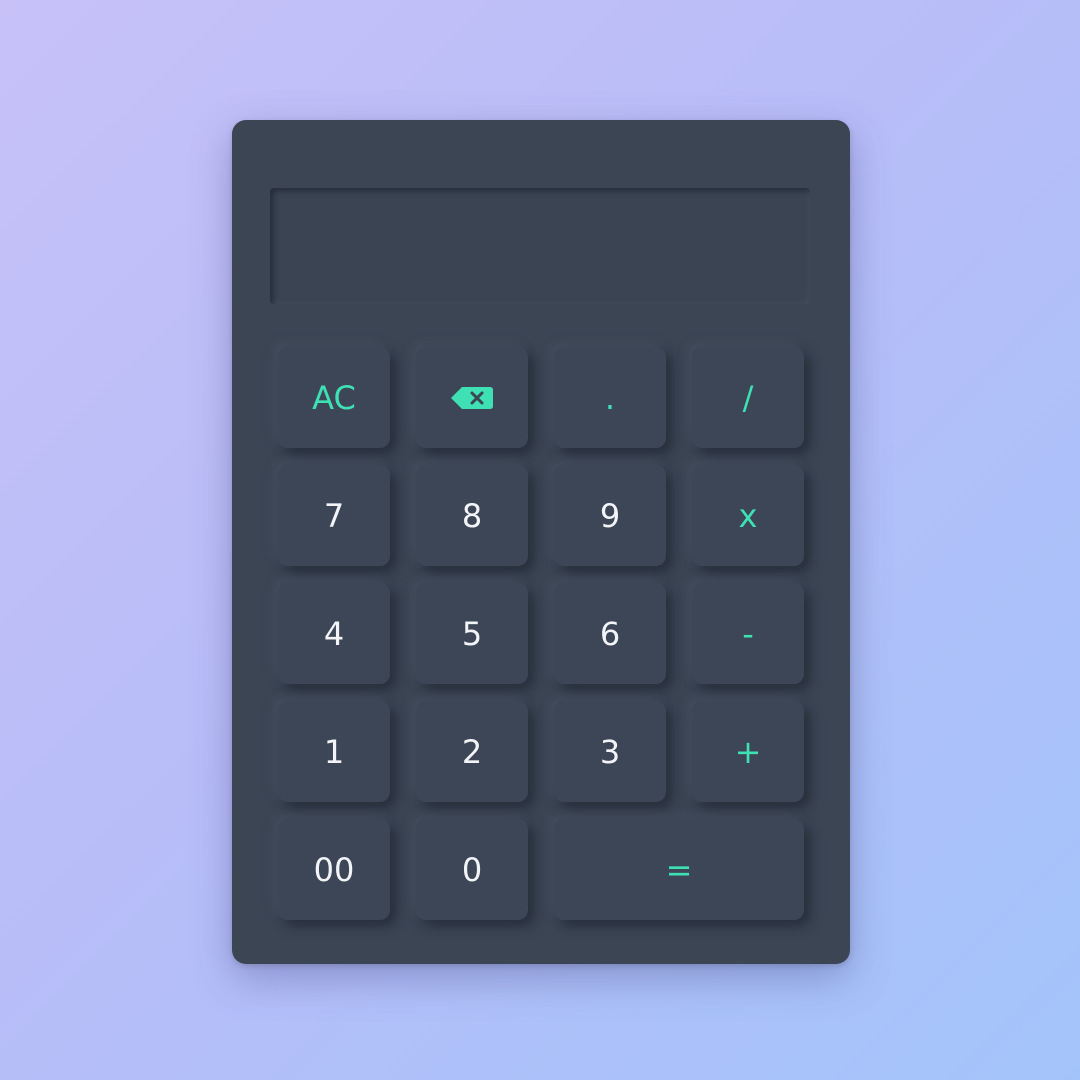  What do you see at coordinates (540, 246) in the screenshot?
I see `calculator-display` at bounding box center [540, 246].